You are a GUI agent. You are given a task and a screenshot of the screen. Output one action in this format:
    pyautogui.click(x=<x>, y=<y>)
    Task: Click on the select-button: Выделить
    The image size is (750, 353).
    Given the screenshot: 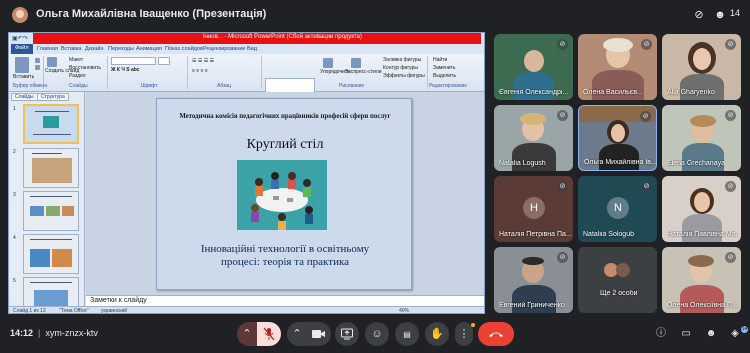 What is the action you would take?
    pyautogui.click(x=444, y=76)
    